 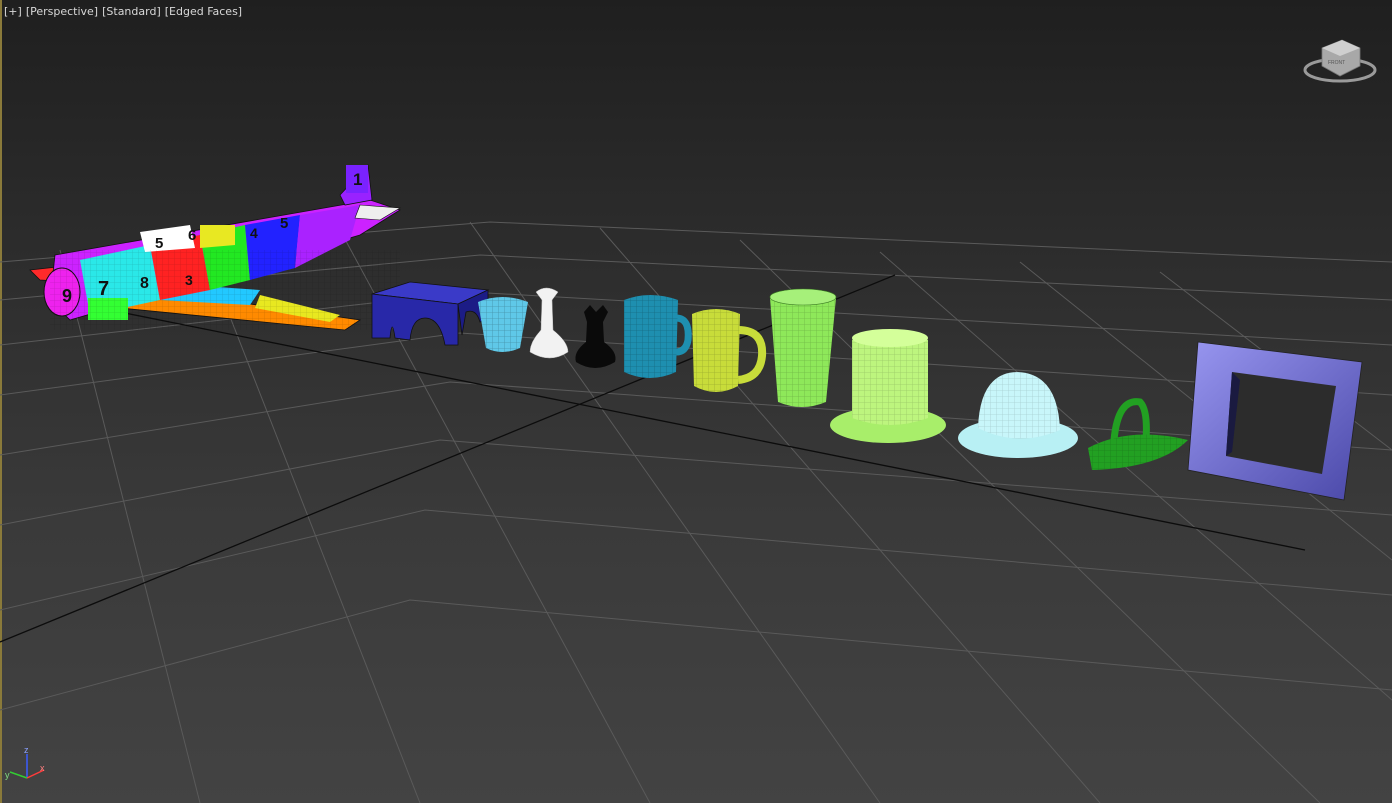 I want to click on table-object, so click(x=430, y=313).